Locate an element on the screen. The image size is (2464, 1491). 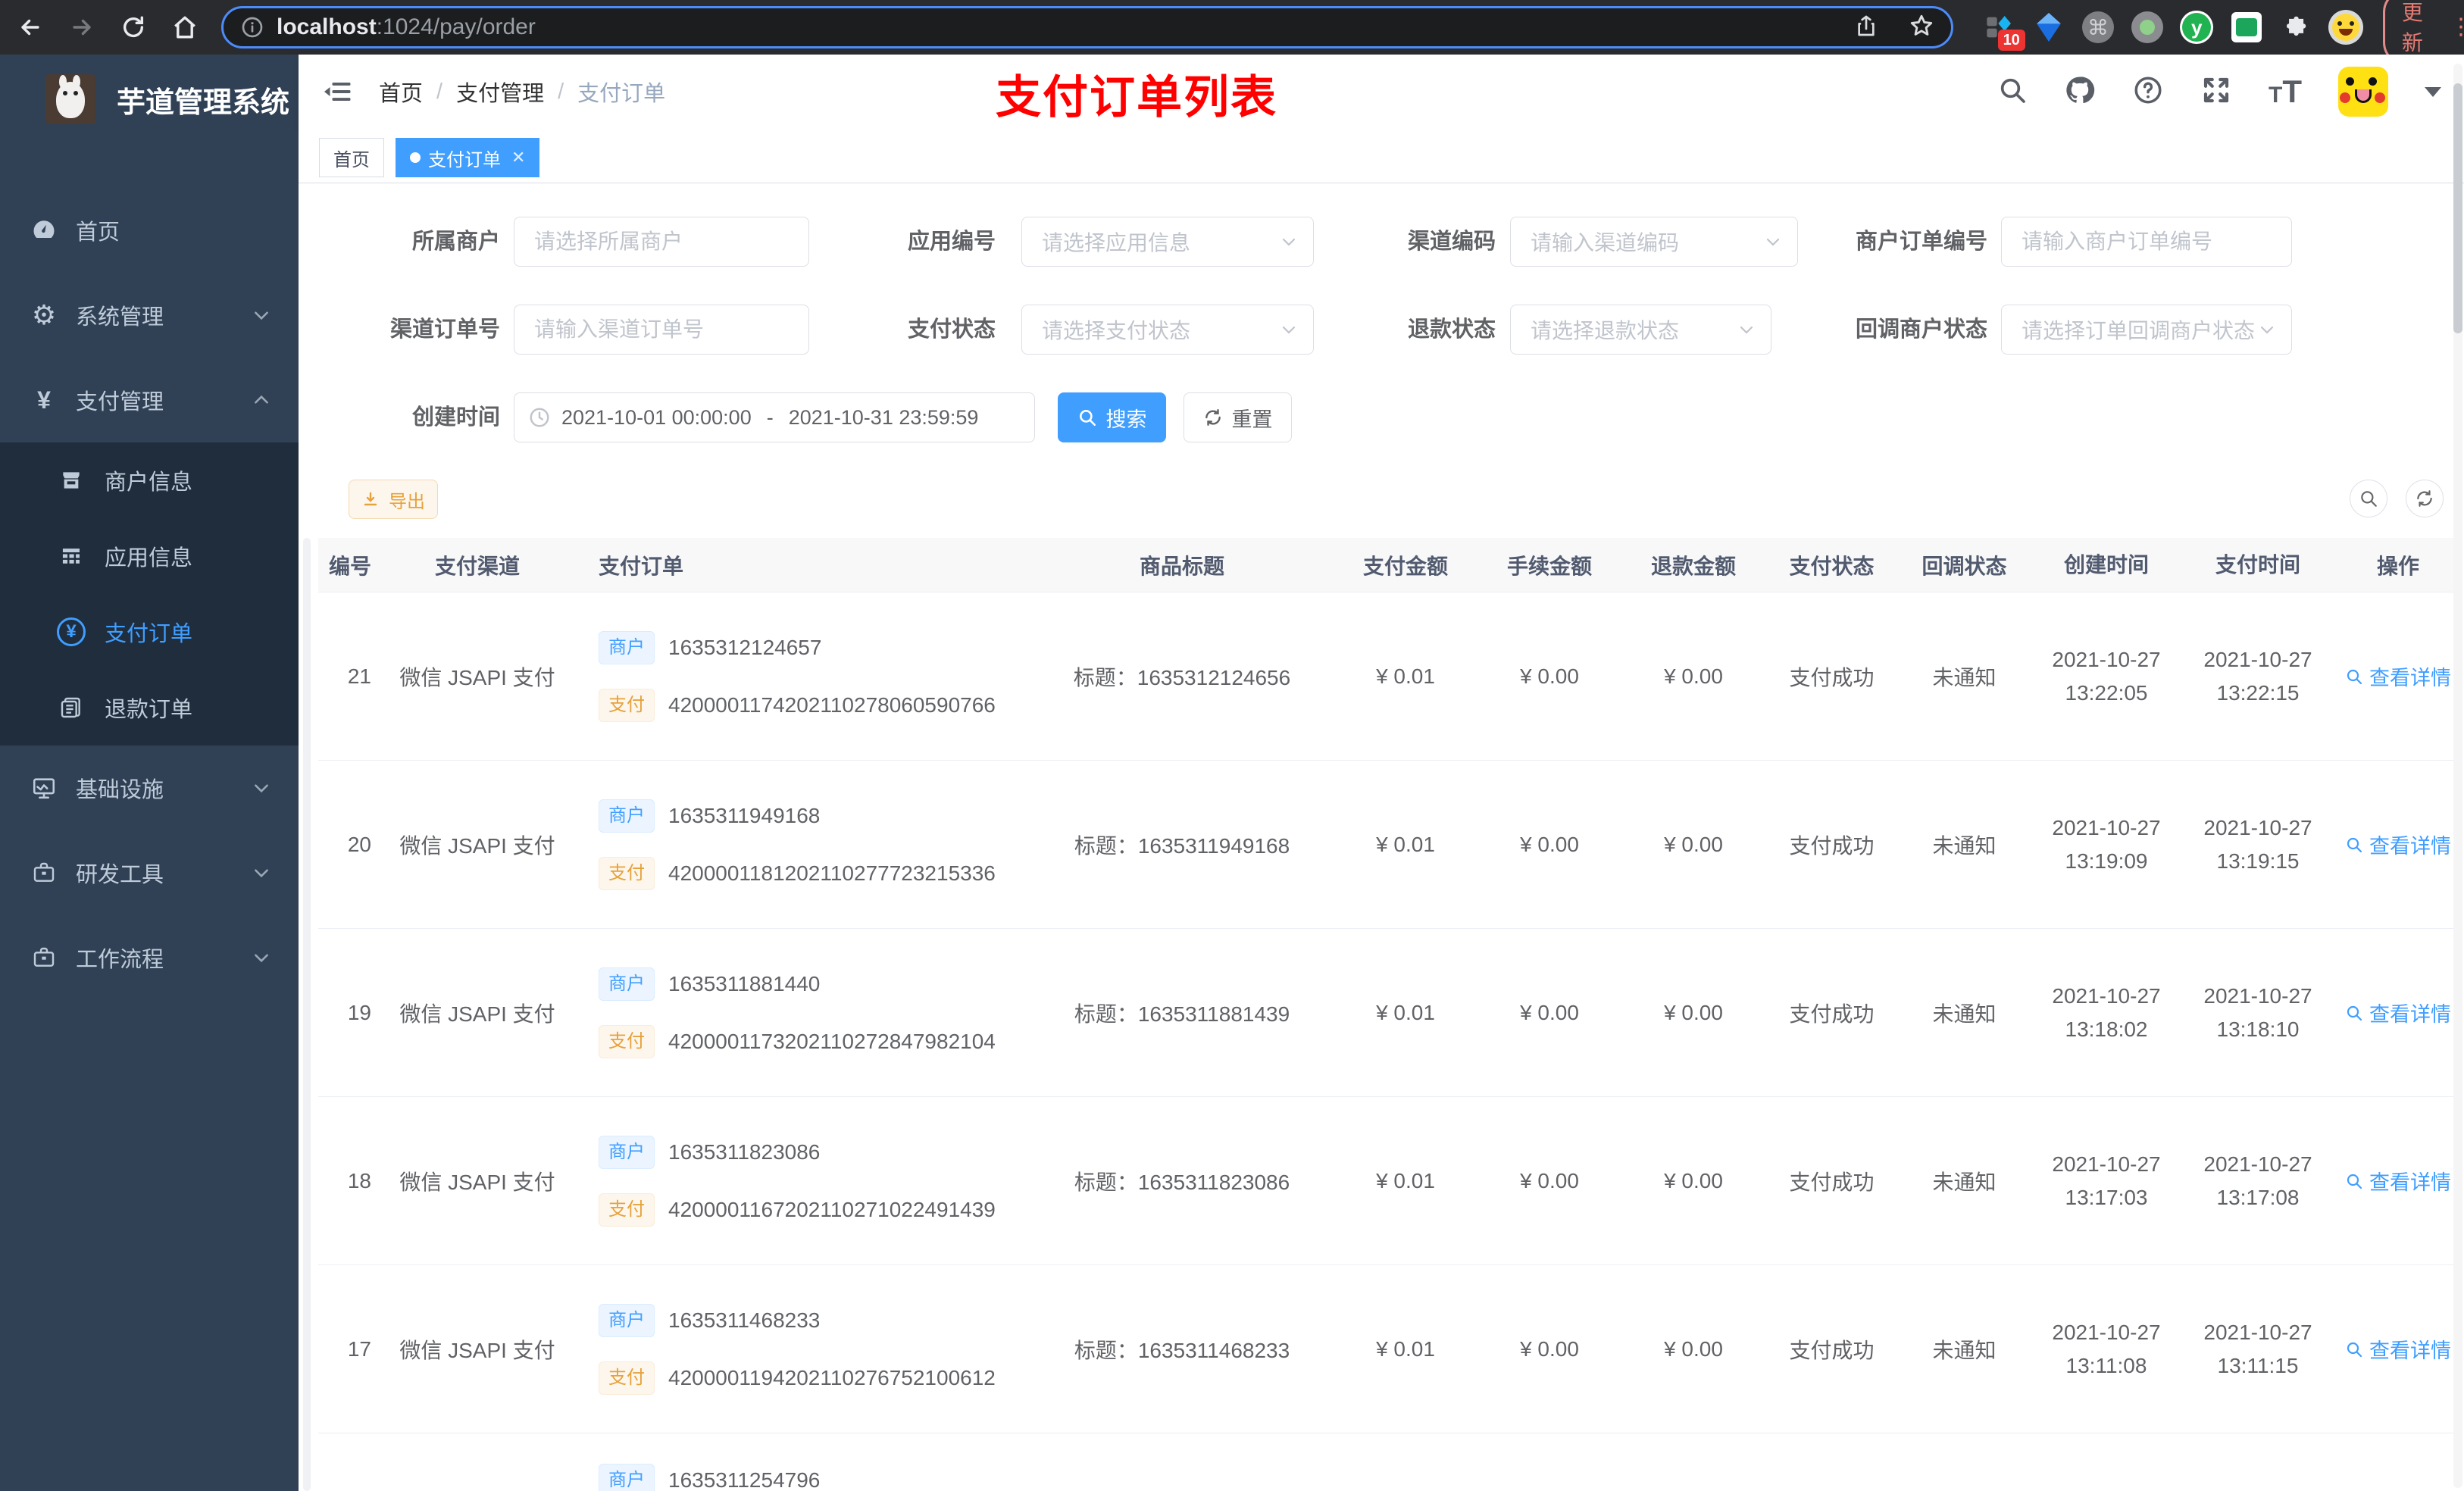
cell-pay-amount: ¥ 0.01 is located at coordinates (1405, 844).